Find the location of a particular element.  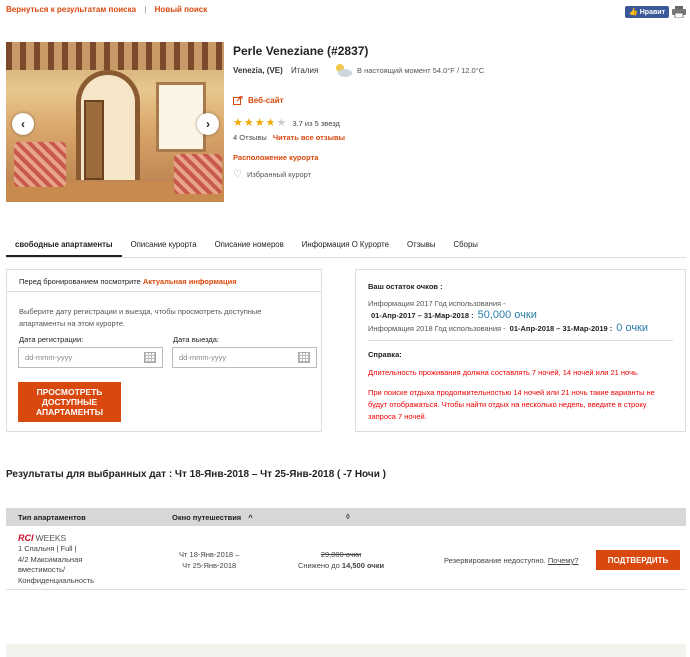

resort-location-link: Расположение курорта is located at coordinates (275, 157).